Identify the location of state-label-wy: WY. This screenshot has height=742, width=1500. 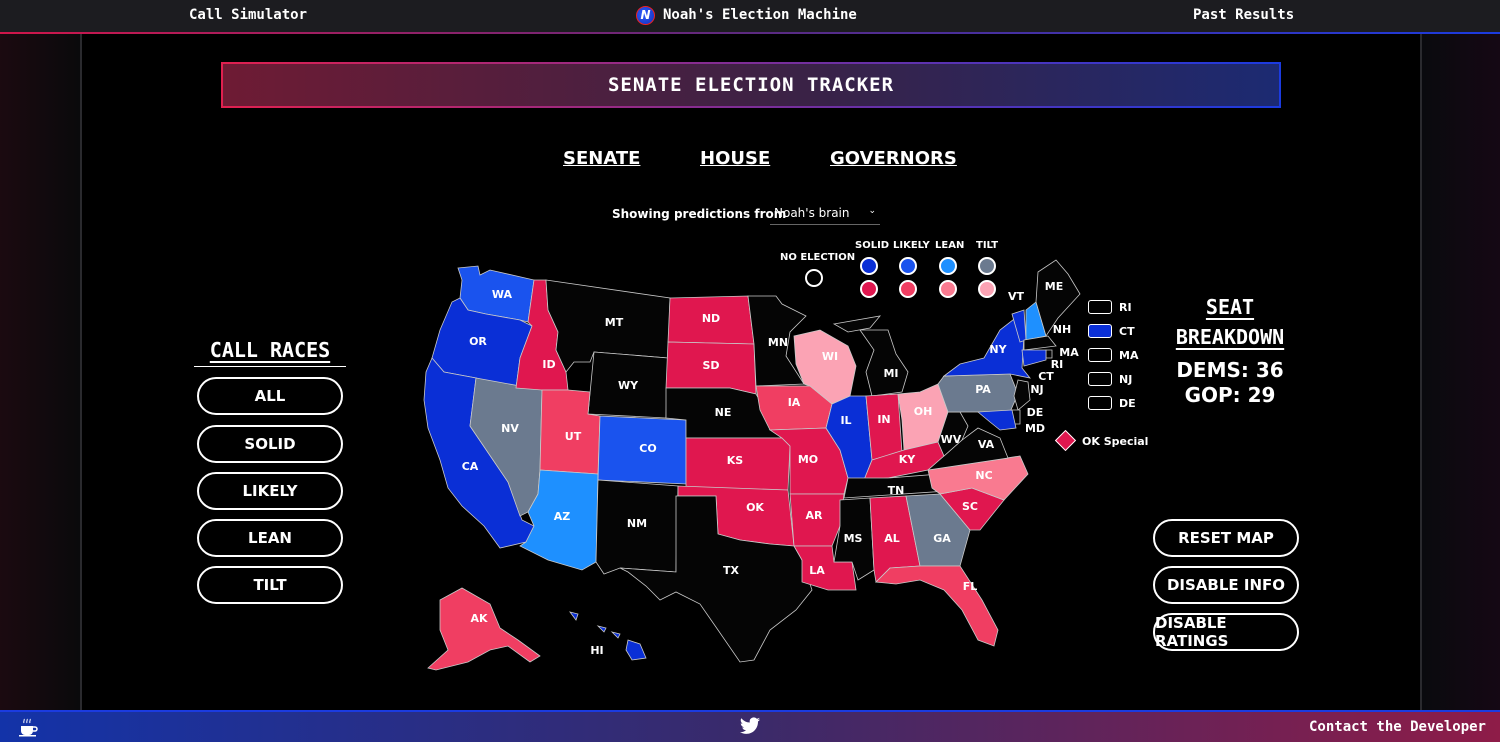
(628, 385).